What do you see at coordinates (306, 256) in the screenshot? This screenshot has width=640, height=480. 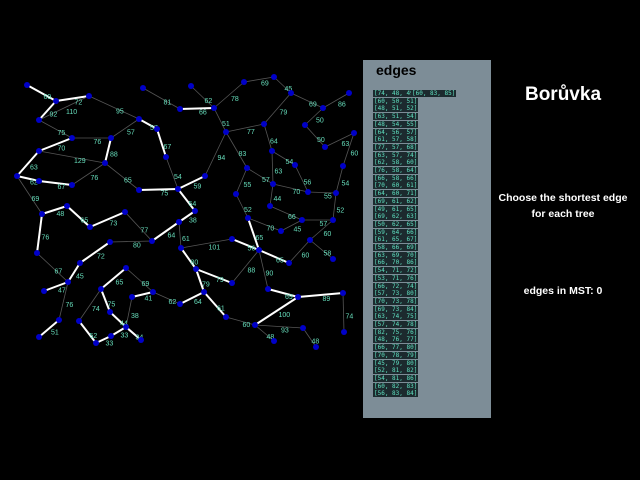 I see `edge-weight-label: 60` at bounding box center [306, 256].